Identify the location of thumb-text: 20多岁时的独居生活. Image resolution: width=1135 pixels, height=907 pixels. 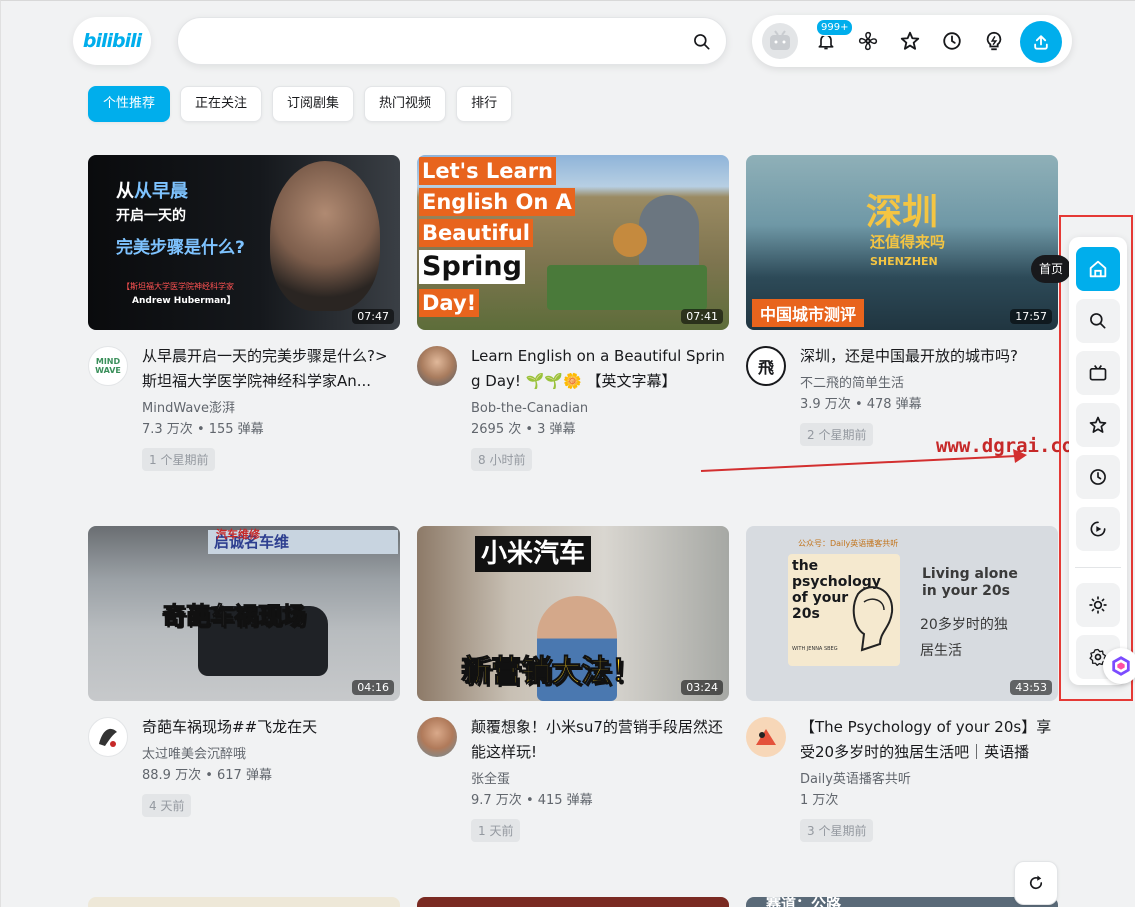
(964, 638).